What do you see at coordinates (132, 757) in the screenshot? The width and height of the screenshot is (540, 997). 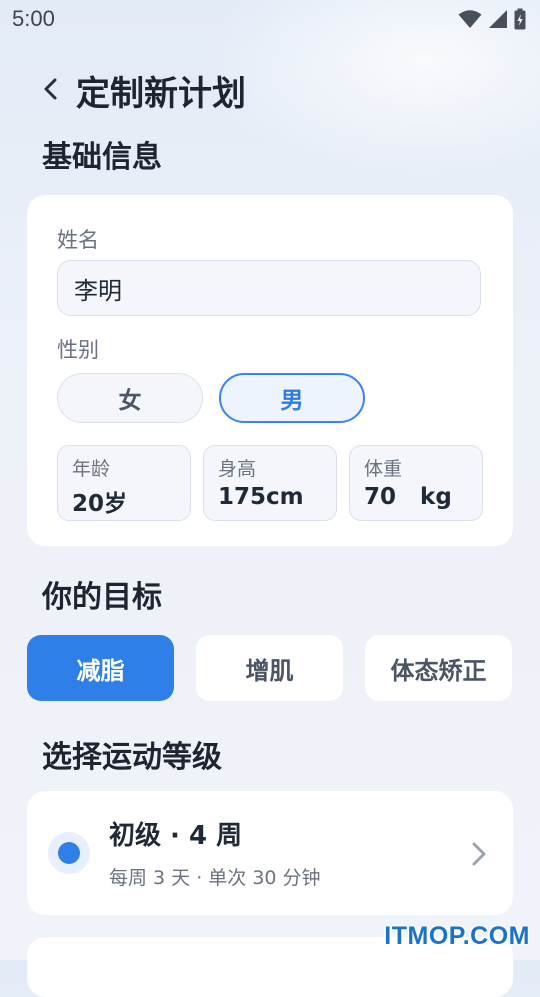 I see `section-title-level: 选择运动等级` at bounding box center [132, 757].